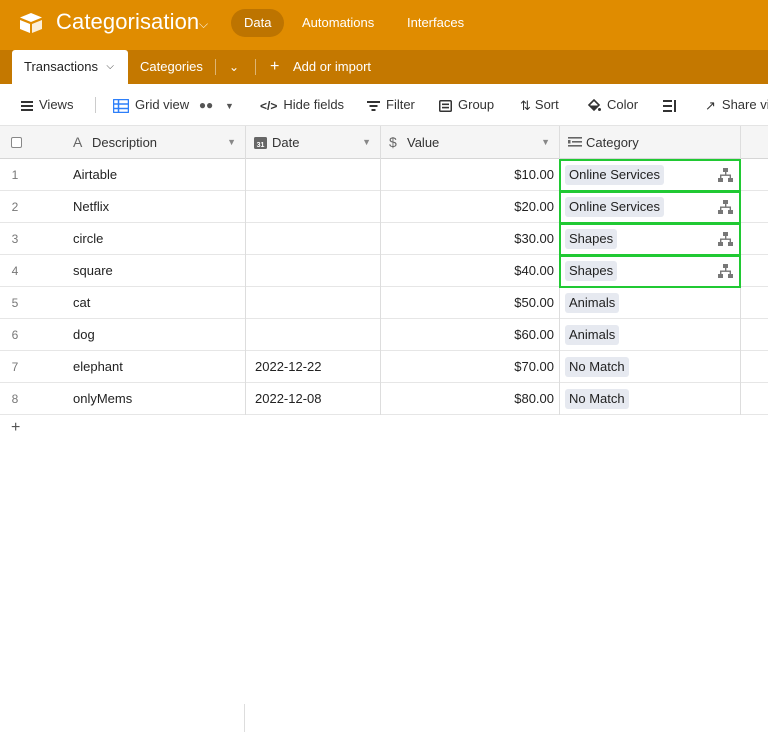 This screenshot has width=768, height=732. What do you see at coordinates (110, 67) in the screenshot?
I see `chevron-down-icon: ⌵` at bounding box center [110, 67].